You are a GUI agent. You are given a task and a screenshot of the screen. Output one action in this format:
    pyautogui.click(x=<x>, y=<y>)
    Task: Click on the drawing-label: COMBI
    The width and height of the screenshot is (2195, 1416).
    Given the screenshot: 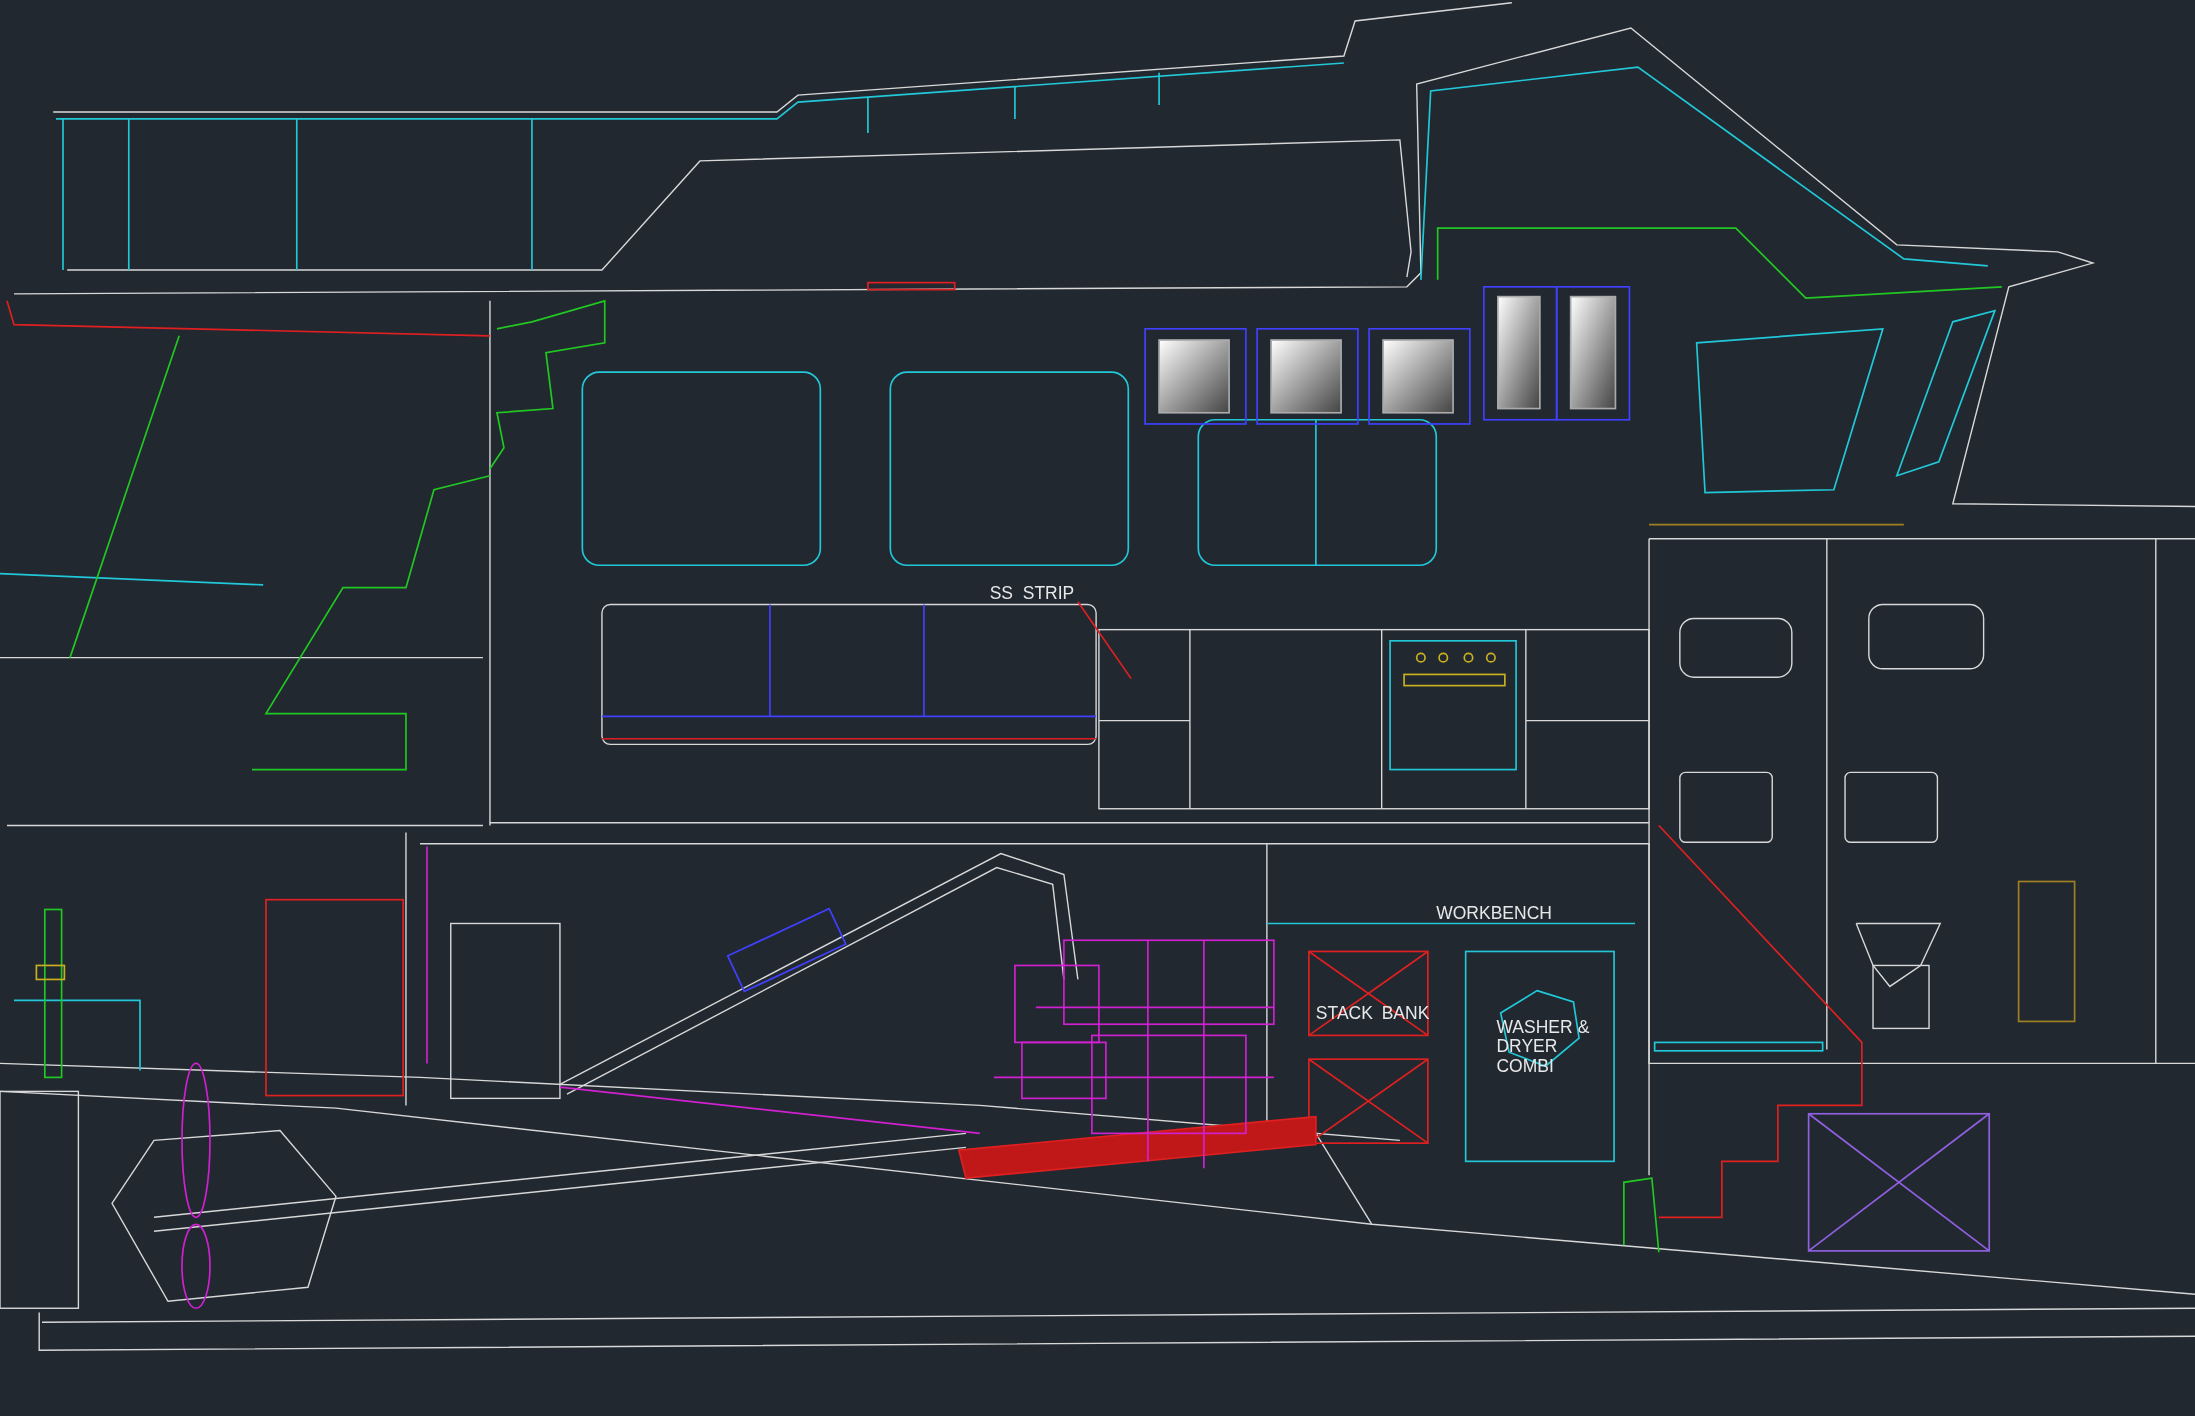 What is the action you would take?
    pyautogui.click(x=1525, y=1065)
    